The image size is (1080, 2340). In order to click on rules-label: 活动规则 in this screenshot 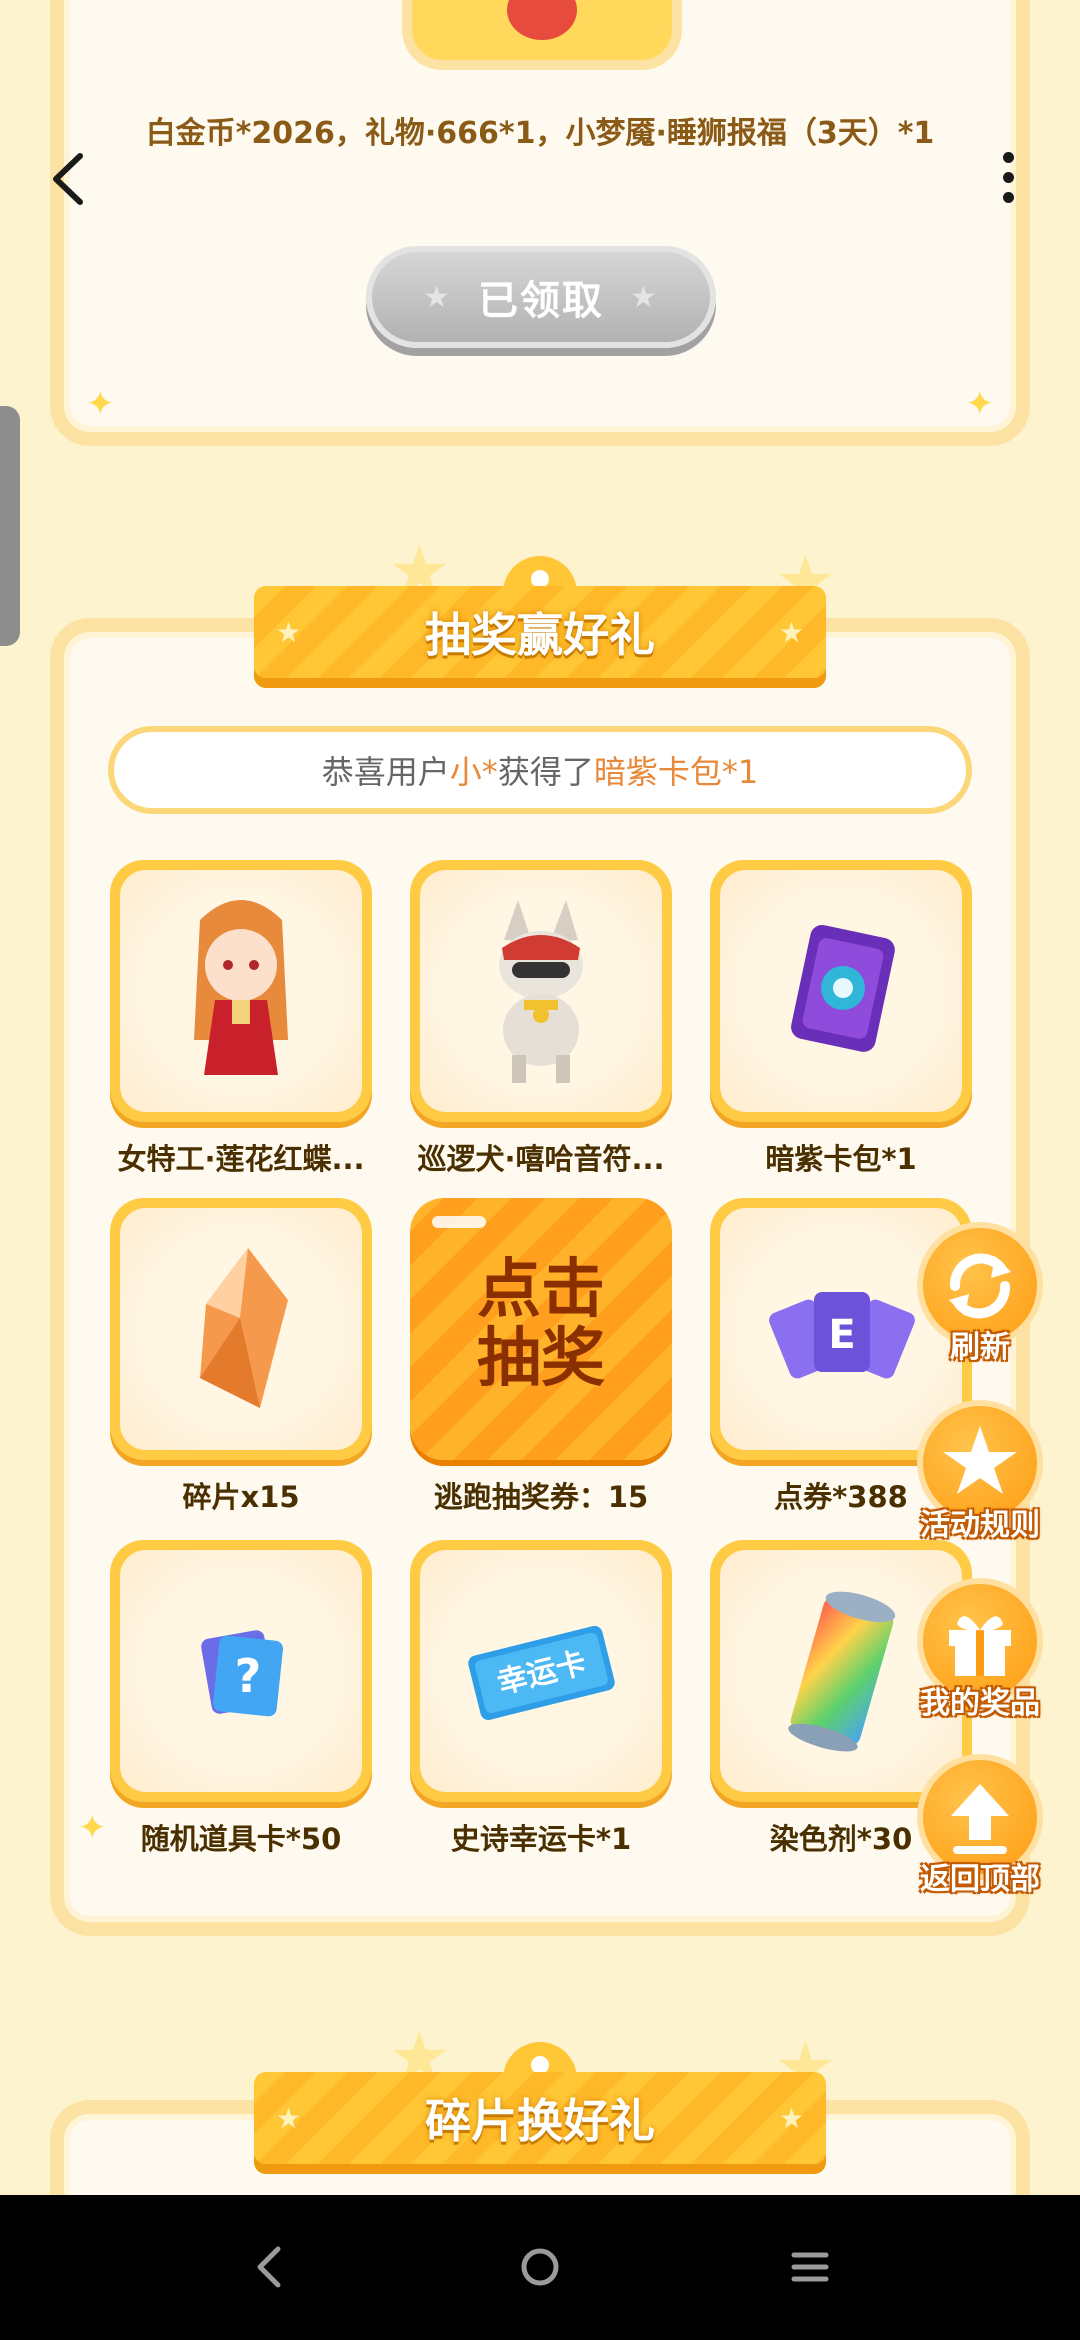, I will do `click(980, 1525)`.